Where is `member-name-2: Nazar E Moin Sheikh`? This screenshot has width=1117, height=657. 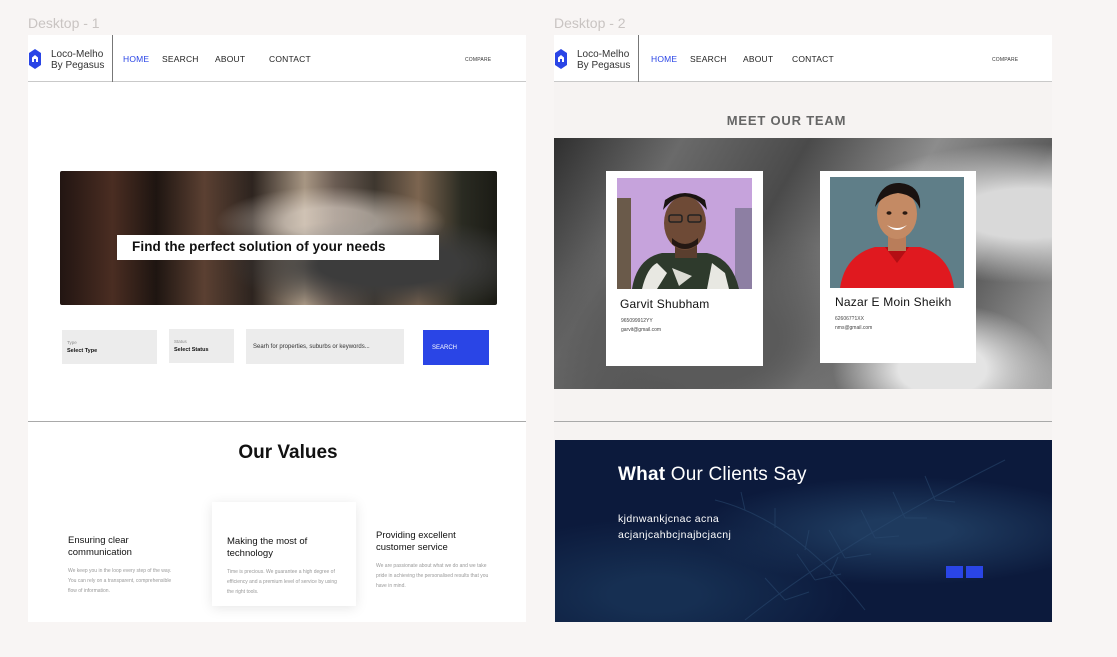 member-name-2: Nazar E Moin Sheikh is located at coordinates (893, 302).